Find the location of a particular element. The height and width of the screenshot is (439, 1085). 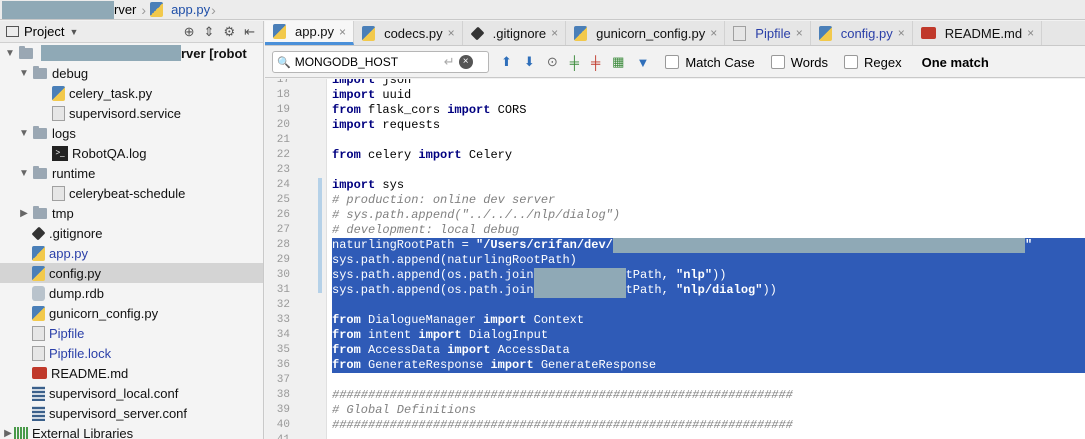

tree-item-label: gunicorn_config.py is located at coordinates (104, 313).